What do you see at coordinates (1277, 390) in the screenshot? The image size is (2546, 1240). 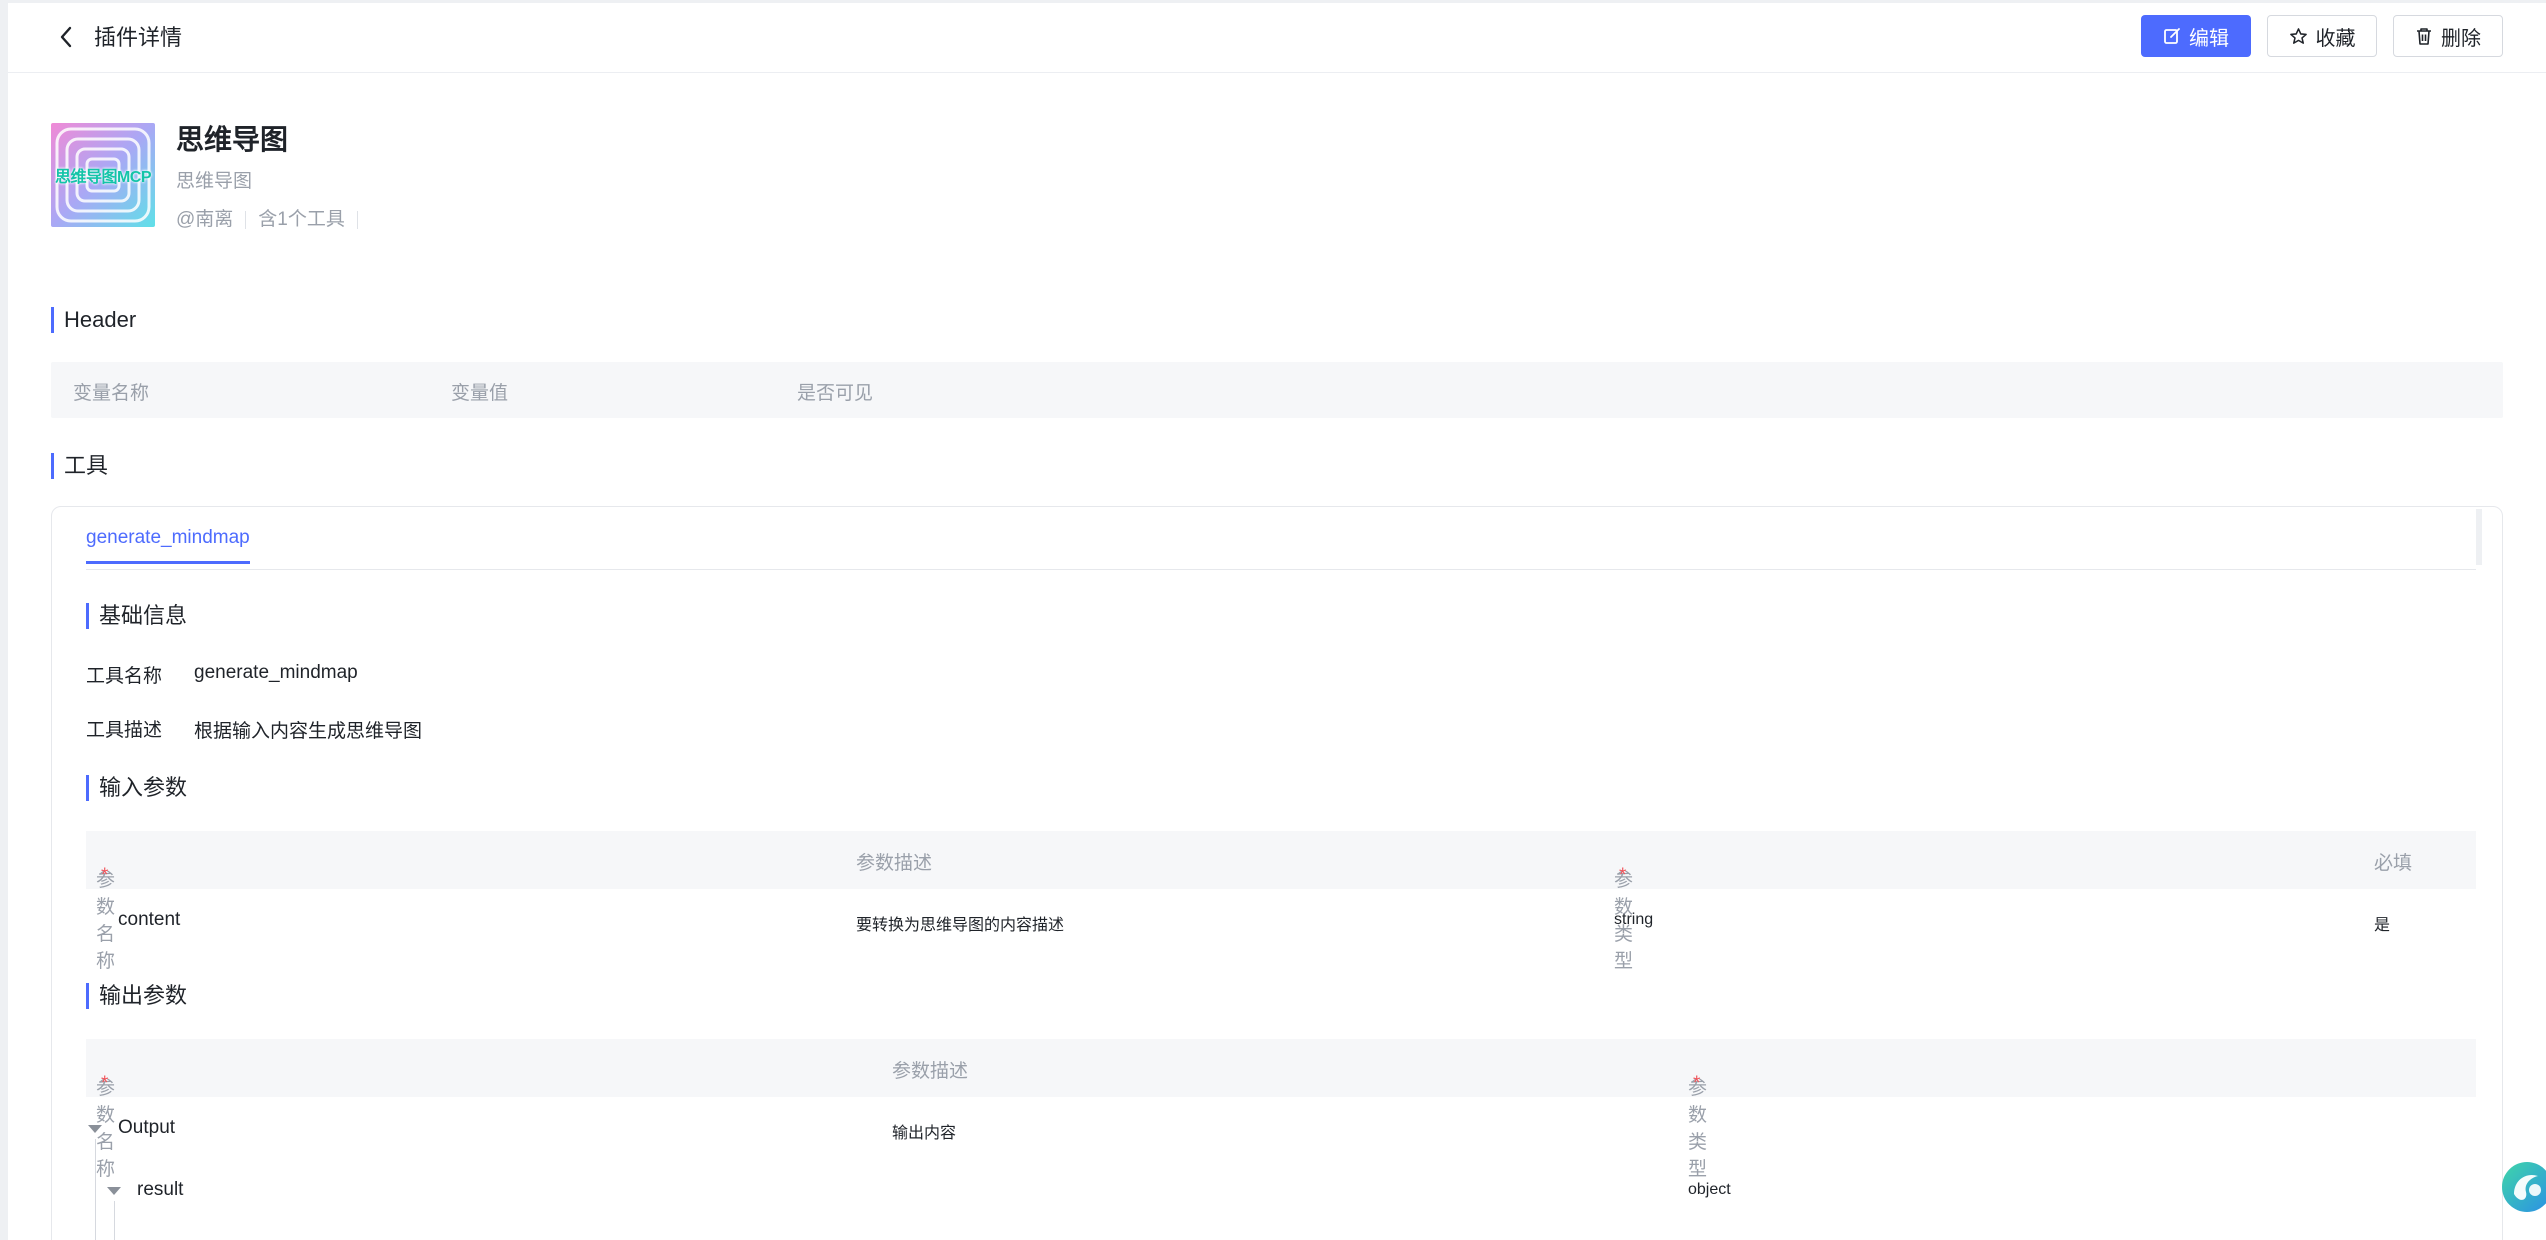 I see `header-variables-table: 变量名称 变量值 是否可见` at bounding box center [1277, 390].